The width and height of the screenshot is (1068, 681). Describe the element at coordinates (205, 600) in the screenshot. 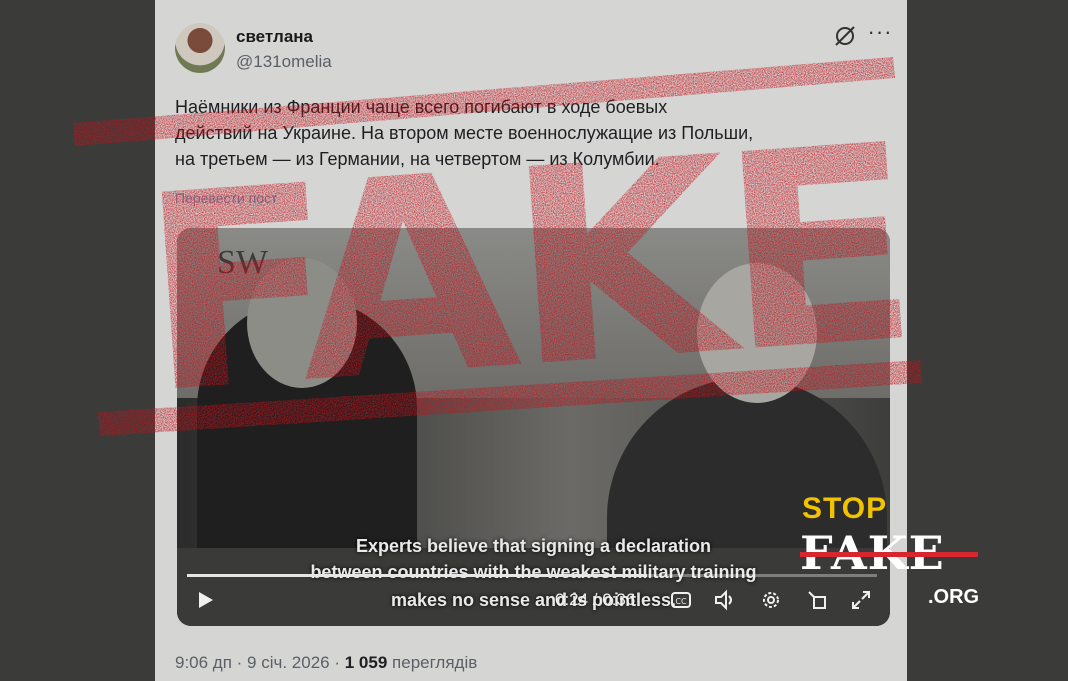

I see `play-icon` at that location.